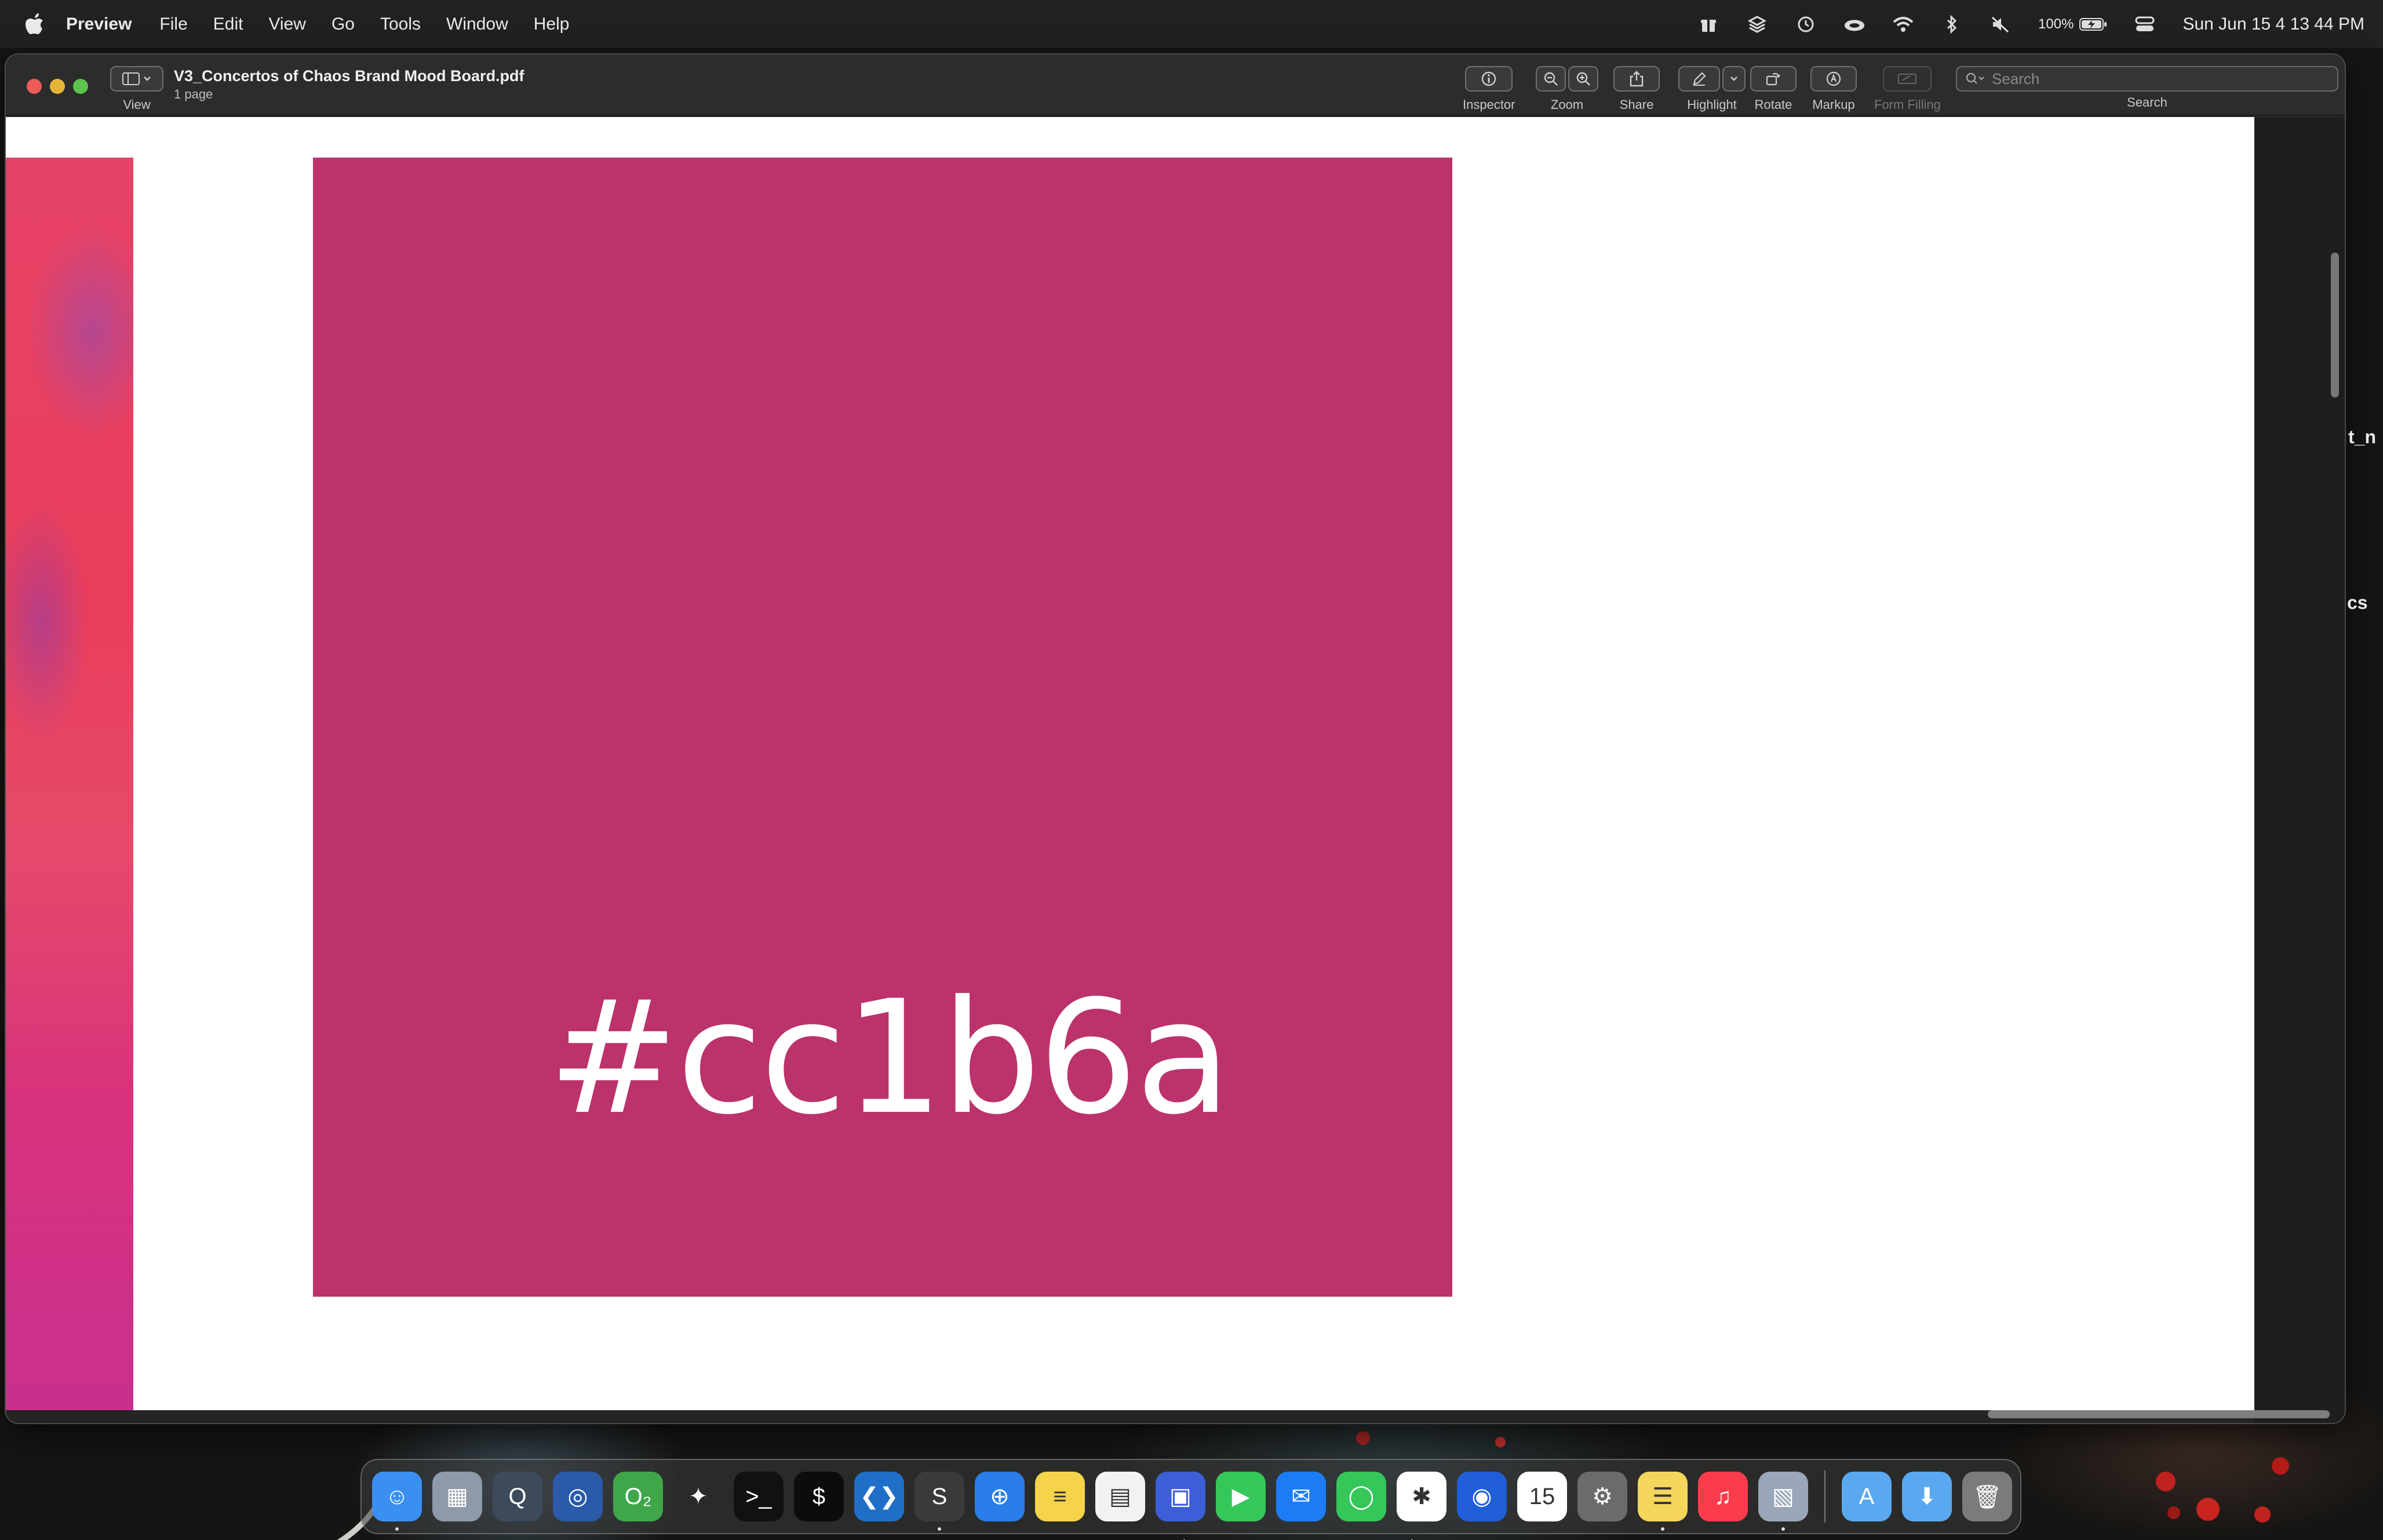 Image resolution: width=2383 pixels, height=1540 pixels. I want to click on battery-status: 100%, so click(2073, 24).